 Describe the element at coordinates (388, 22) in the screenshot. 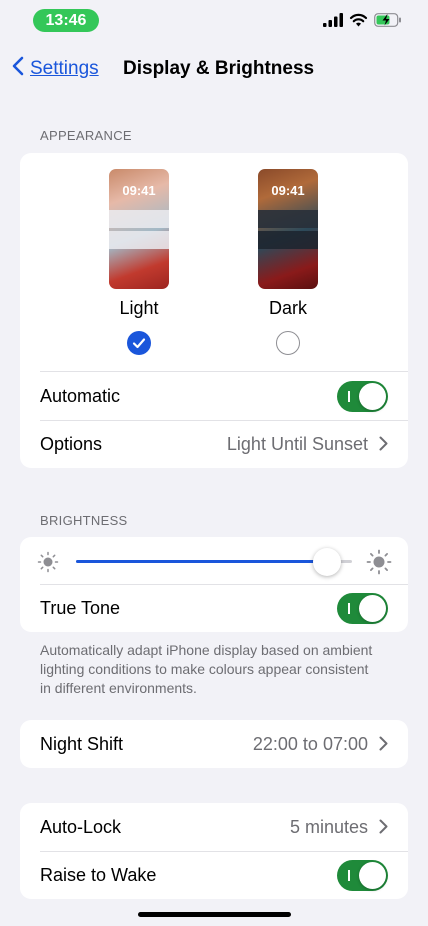

I see `battery-charging-icon` at that location.